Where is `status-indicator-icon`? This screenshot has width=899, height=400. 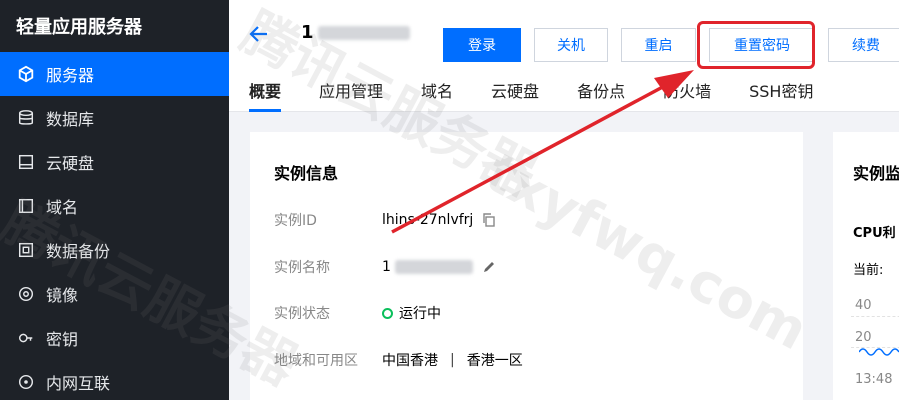
status-indicator-icon is located at coordinates (387, 313).